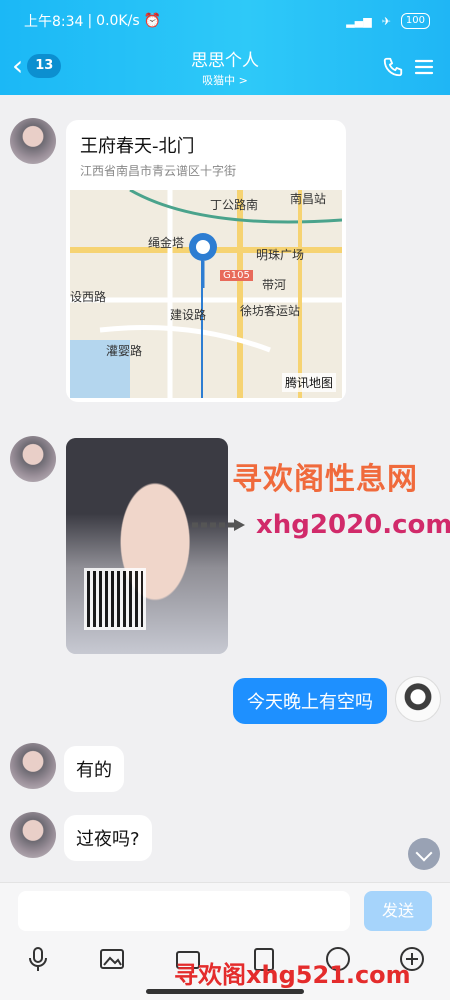 The height and width of the screenshot is (1000, 450). Describe the element at coordinates (184, 911) in the screenshot. I see `message-input` at that location.